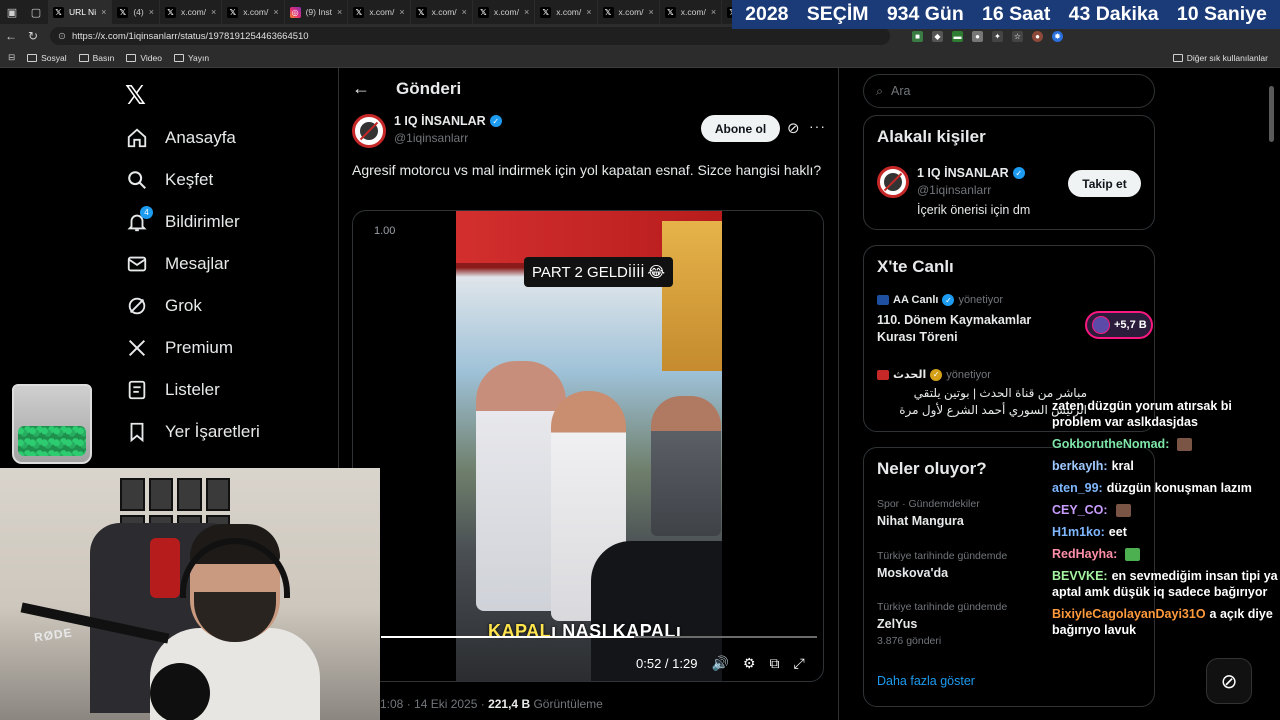 The image size is (1280, 720). Describe the element at coordinates (1078, 532) in the screenshot. I see `chat-username: H1m1ko:` at that location.